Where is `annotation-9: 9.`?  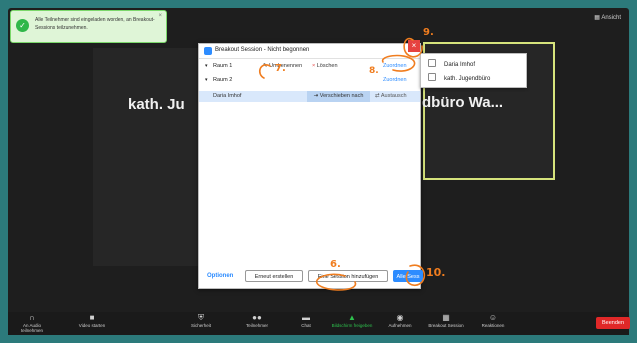 annotation-9: 9. is located at coordinates (428, 32).